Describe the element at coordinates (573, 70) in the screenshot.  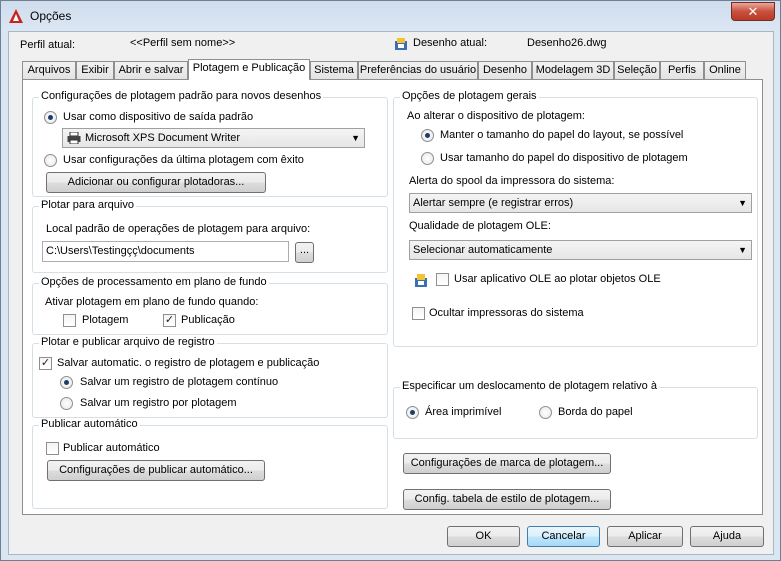
I see `tab-modelagem-3d: Modelagem 3D` at that location.